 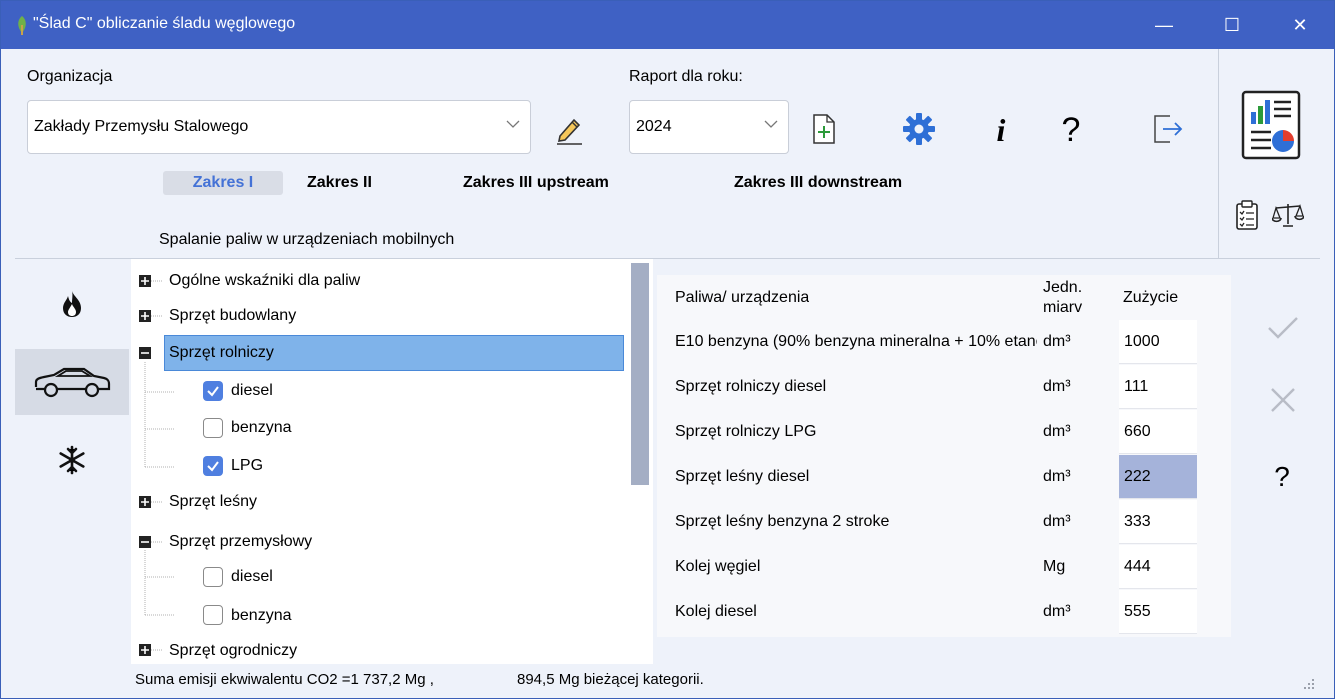 I want to click on tree-leaf-agri-lpg: LPG, so click(x=247, y=466).